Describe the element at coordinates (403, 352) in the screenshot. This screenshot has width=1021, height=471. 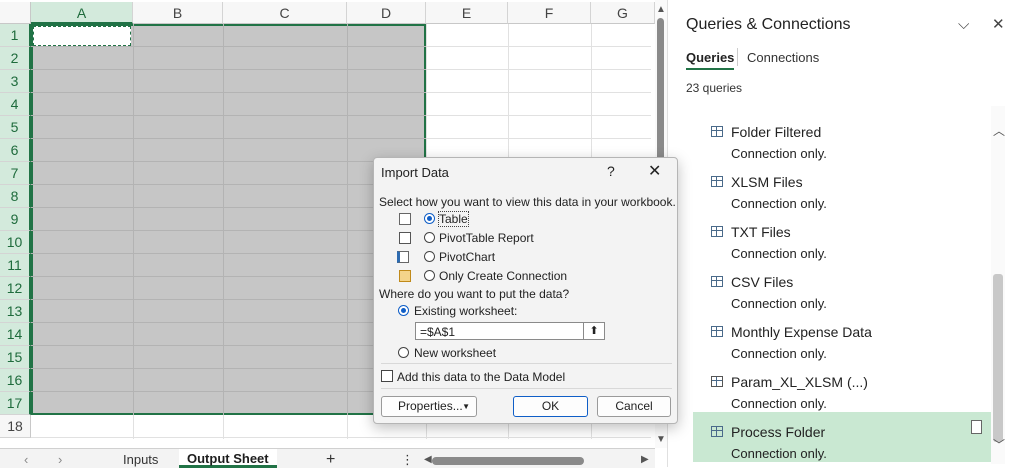
I see `radio-new-worksheet` at that location.